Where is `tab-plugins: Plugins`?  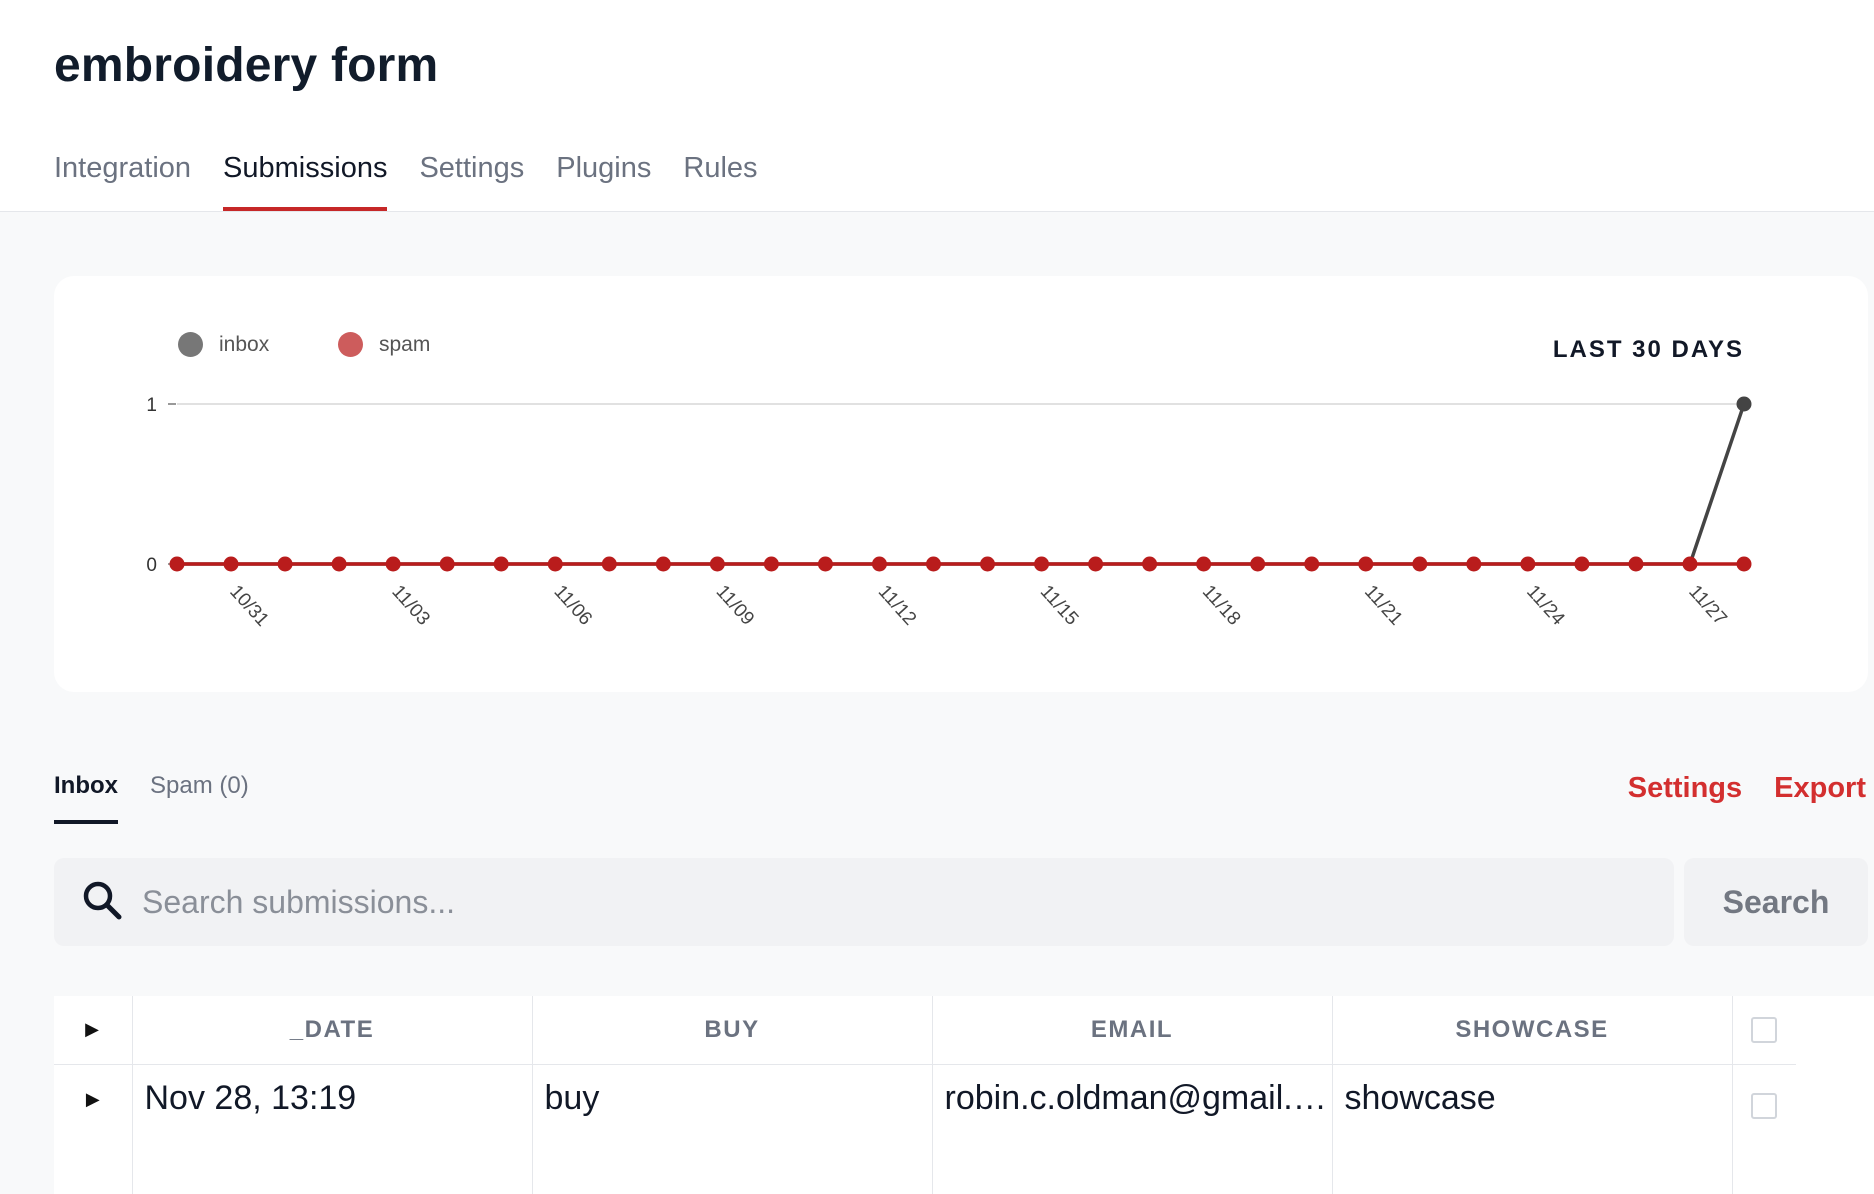
tab-plugins: Plugins is located at coordinates (603, 180).